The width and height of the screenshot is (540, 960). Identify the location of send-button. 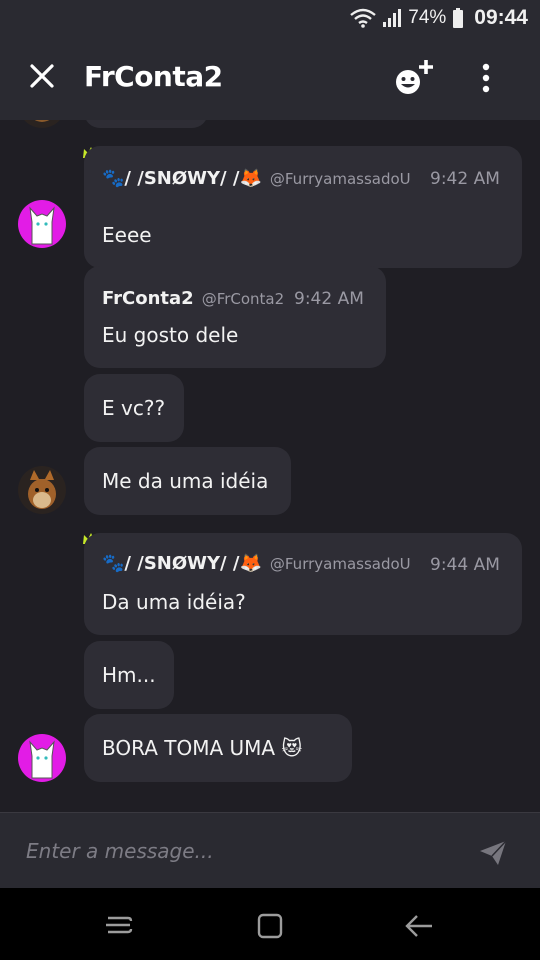
(493, 853).